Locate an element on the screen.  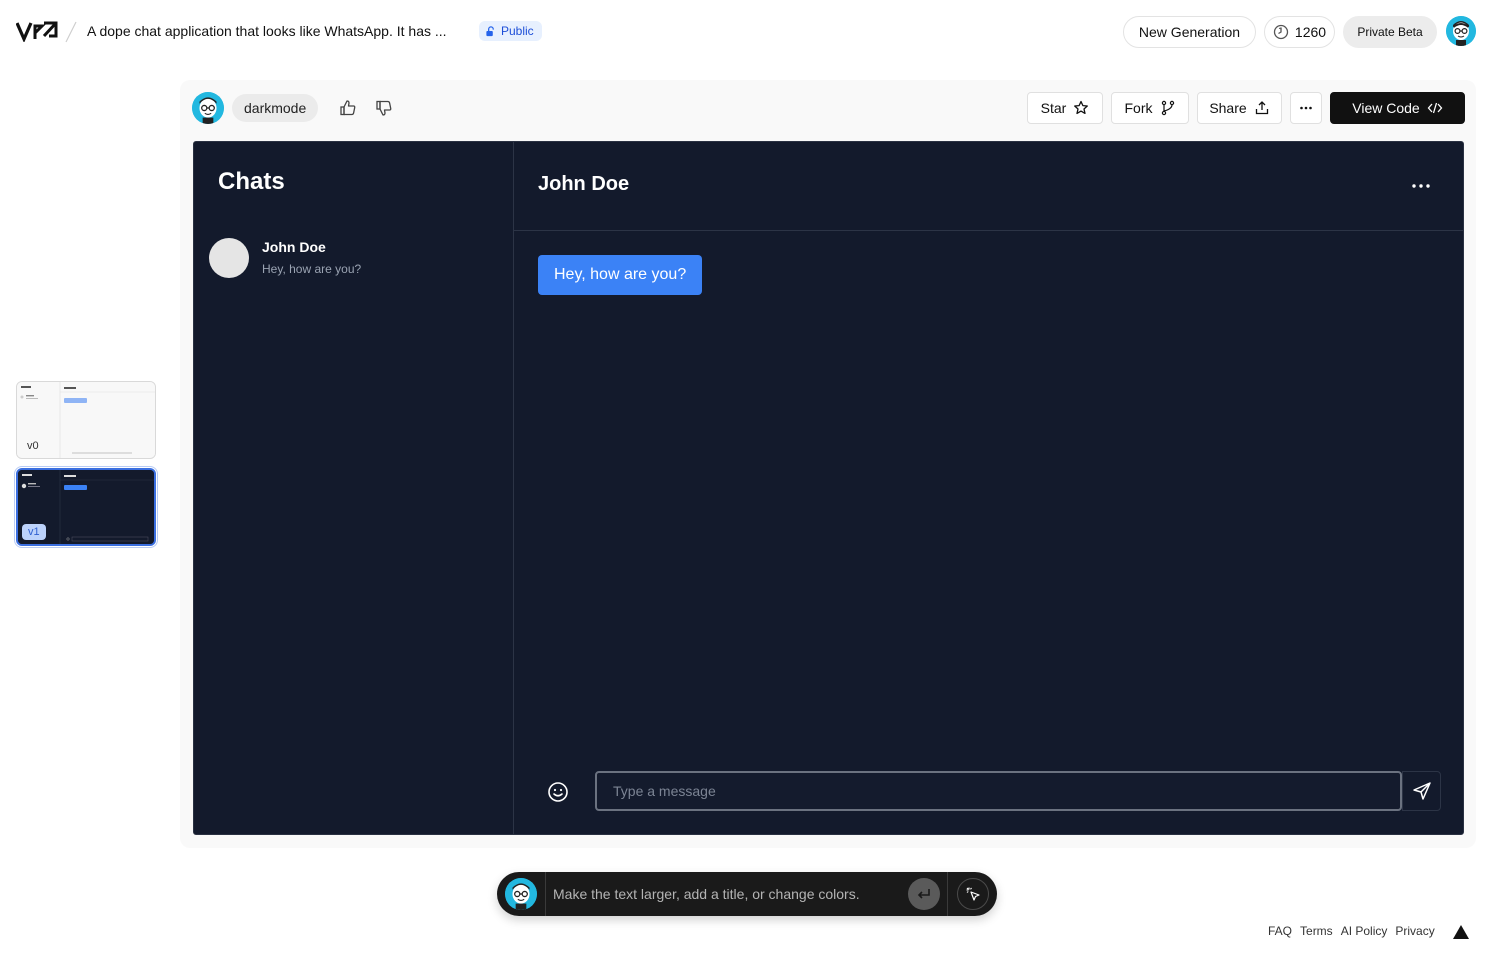
send-icon is located at coordinates (1421, 791).